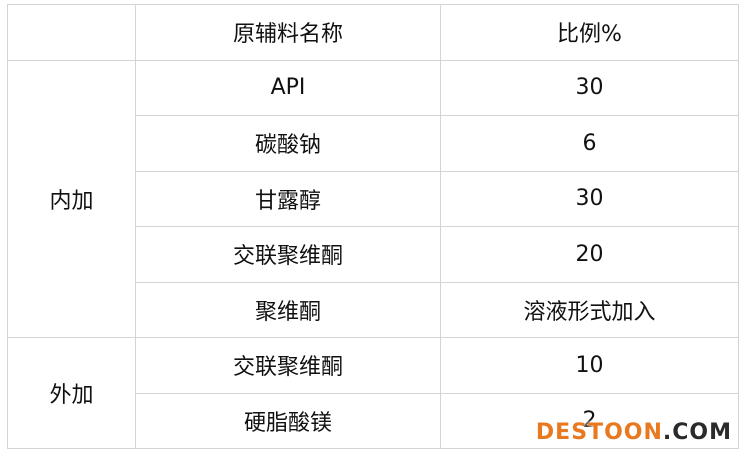 Image resolution: width=744 pixels, height=453 pixels. What do you see at coordinates (288, 87) in the screenshot?
I see `ingredient-name-cell: API` at bounding box center [288, 87].